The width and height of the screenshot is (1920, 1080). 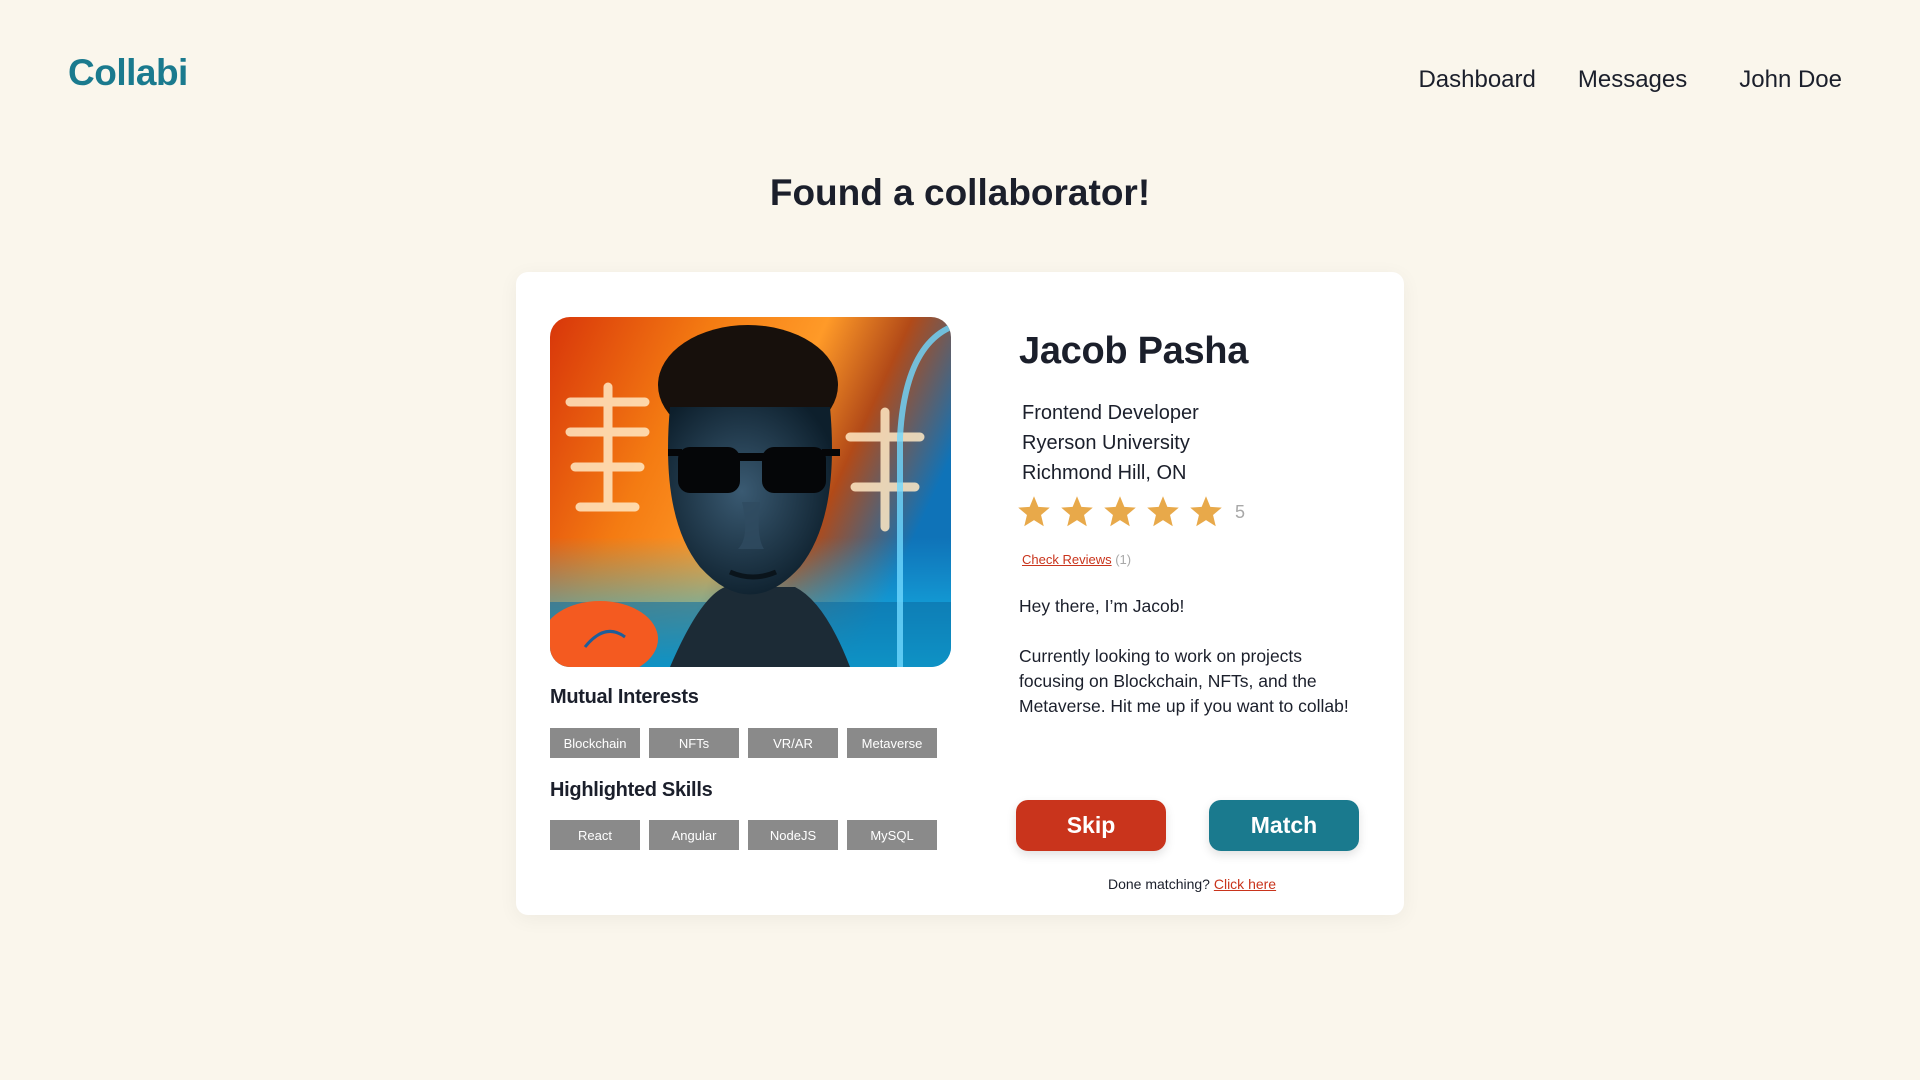 I want to click on profile-photo, so click(x=750, y=492).